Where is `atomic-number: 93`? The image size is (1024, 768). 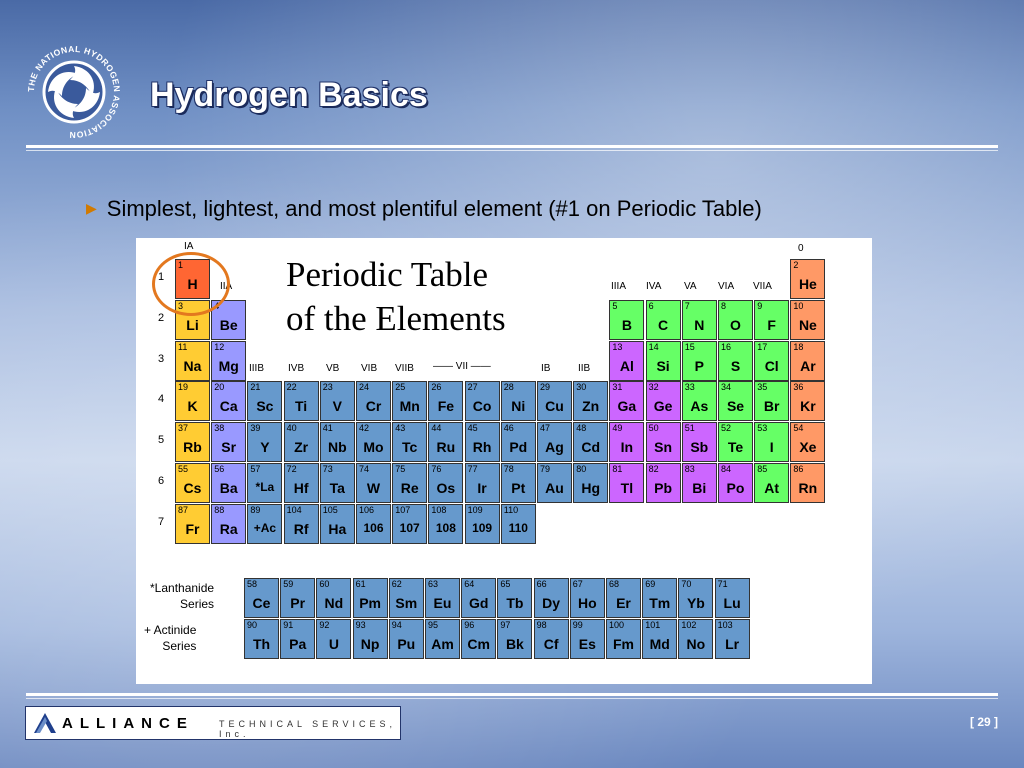
atomic-number: 93 is located at coordinates (360, 625).